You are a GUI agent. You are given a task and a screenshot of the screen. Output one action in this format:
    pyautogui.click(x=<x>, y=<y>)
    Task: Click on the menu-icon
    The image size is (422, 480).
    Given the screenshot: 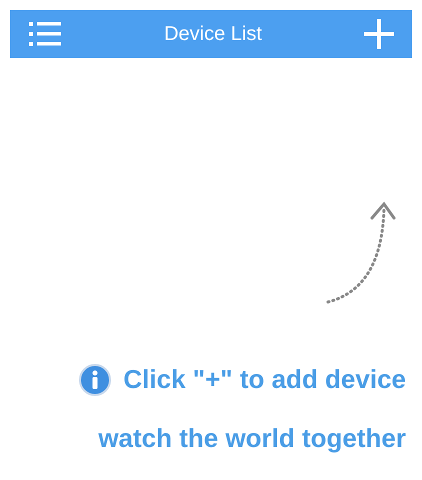 What is the action you would take?
    pyautogui.click(x=45, y=34)
    